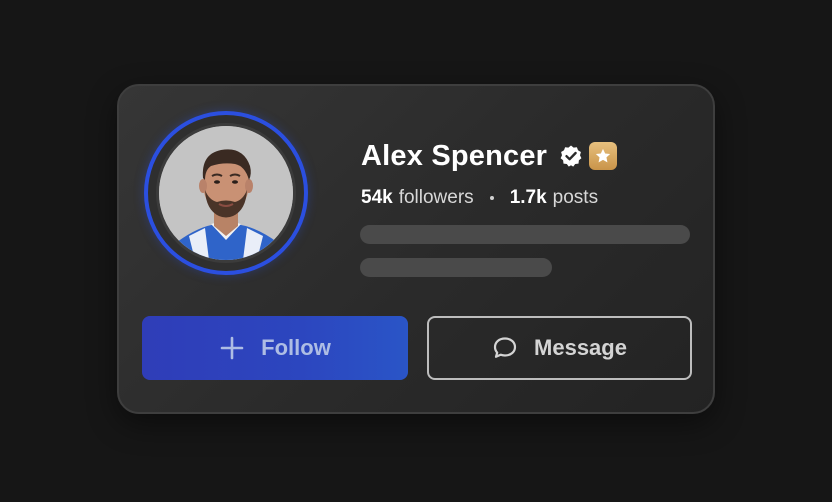 Image resolution: width=832 pixels, height=502 pixels. I want to click on posts-count: 1.7k, so click(528, 197).